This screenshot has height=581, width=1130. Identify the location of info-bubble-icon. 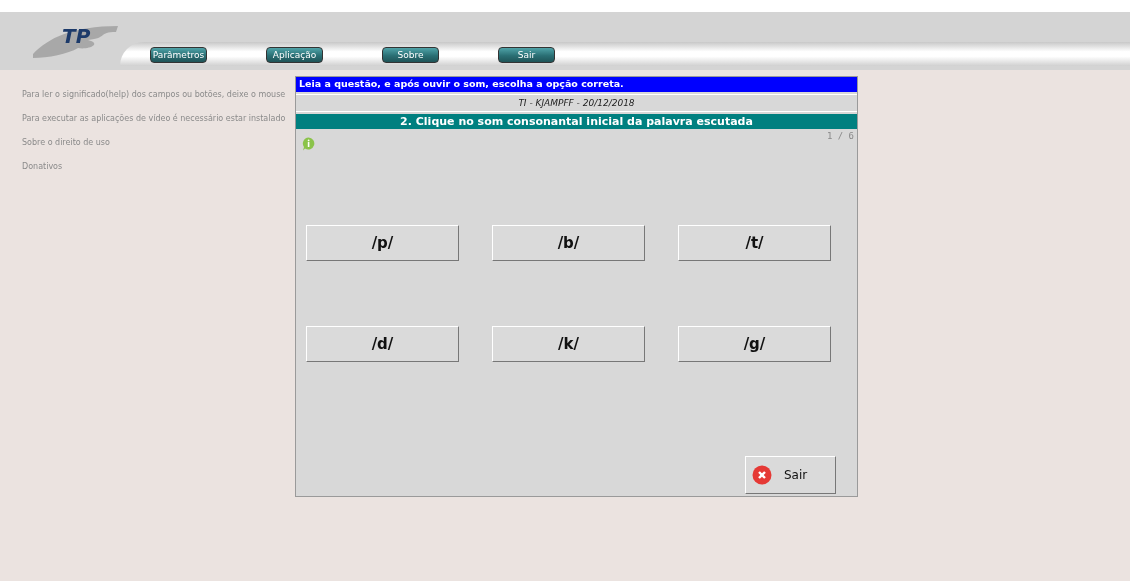
(308, 144).